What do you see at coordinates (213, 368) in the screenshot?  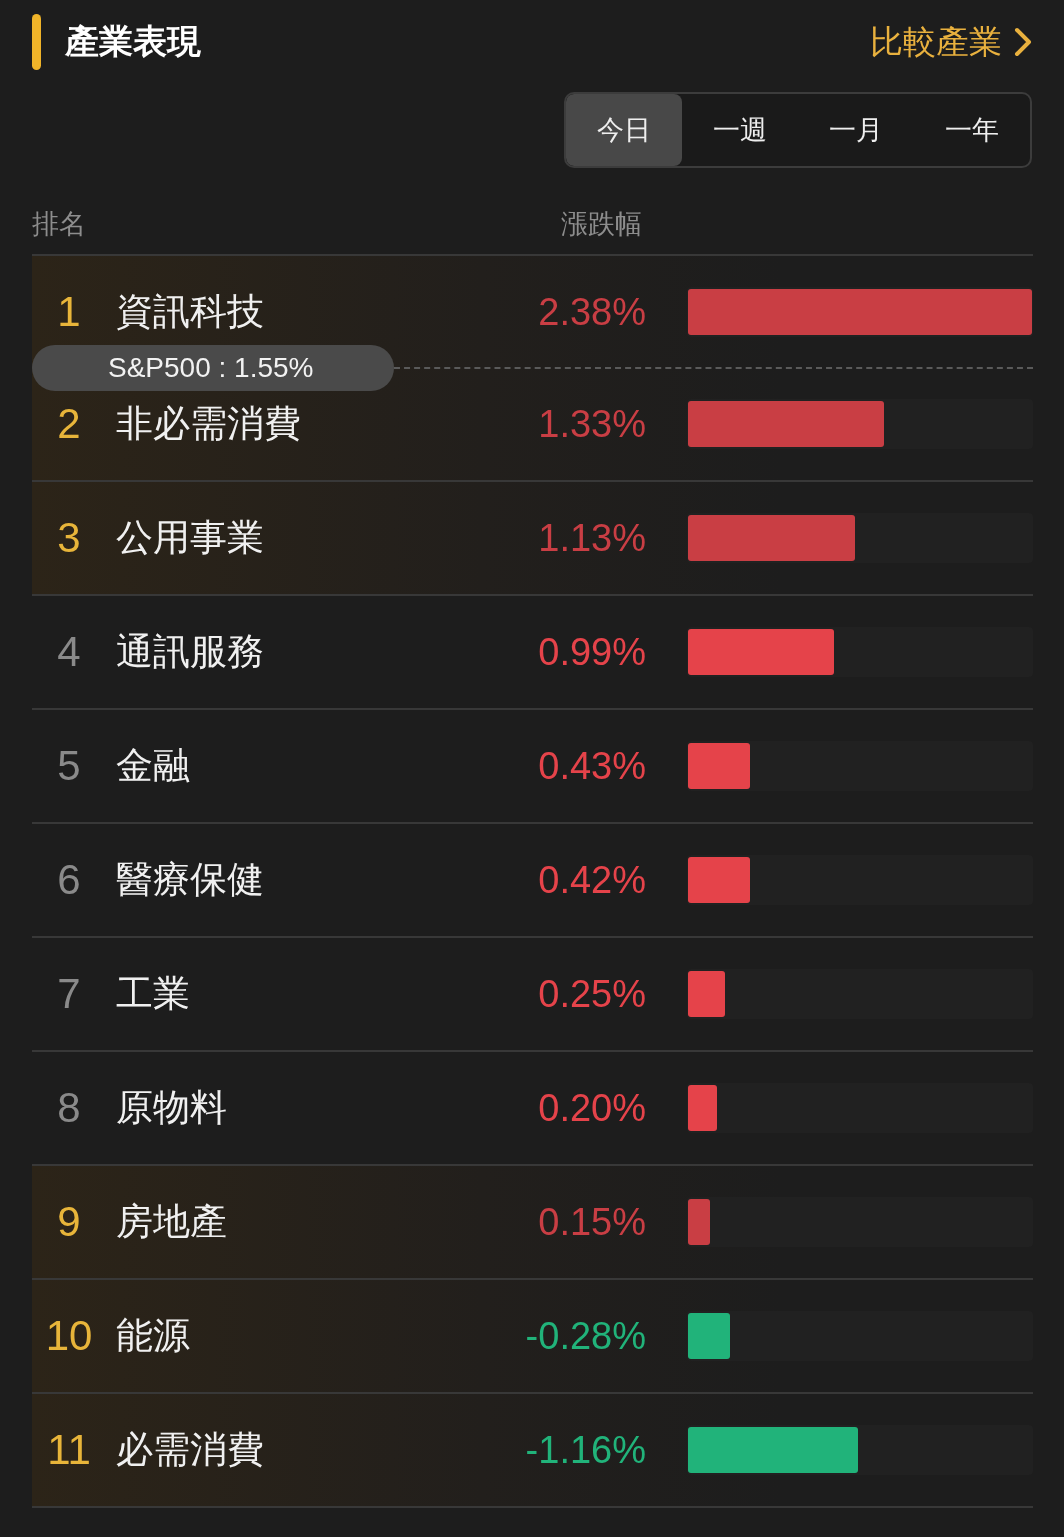 I see `benchmark-label: S&P500 : 1.55%` at bounding box center [213, 368].